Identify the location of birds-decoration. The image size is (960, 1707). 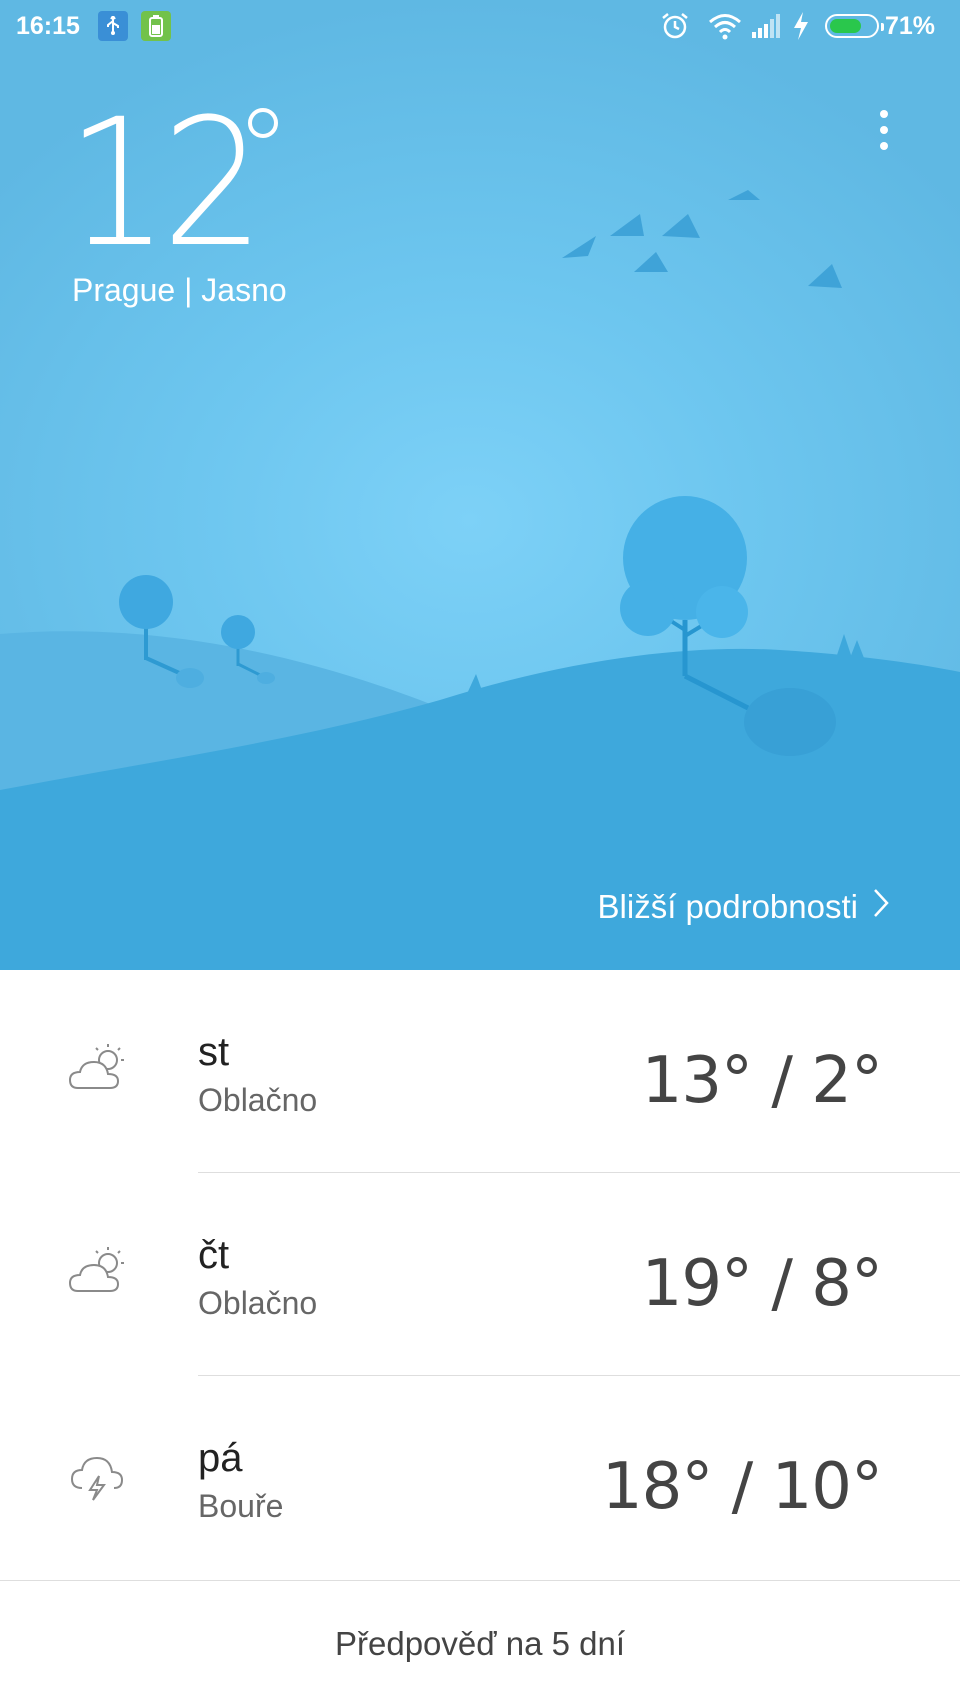
(702, 239).